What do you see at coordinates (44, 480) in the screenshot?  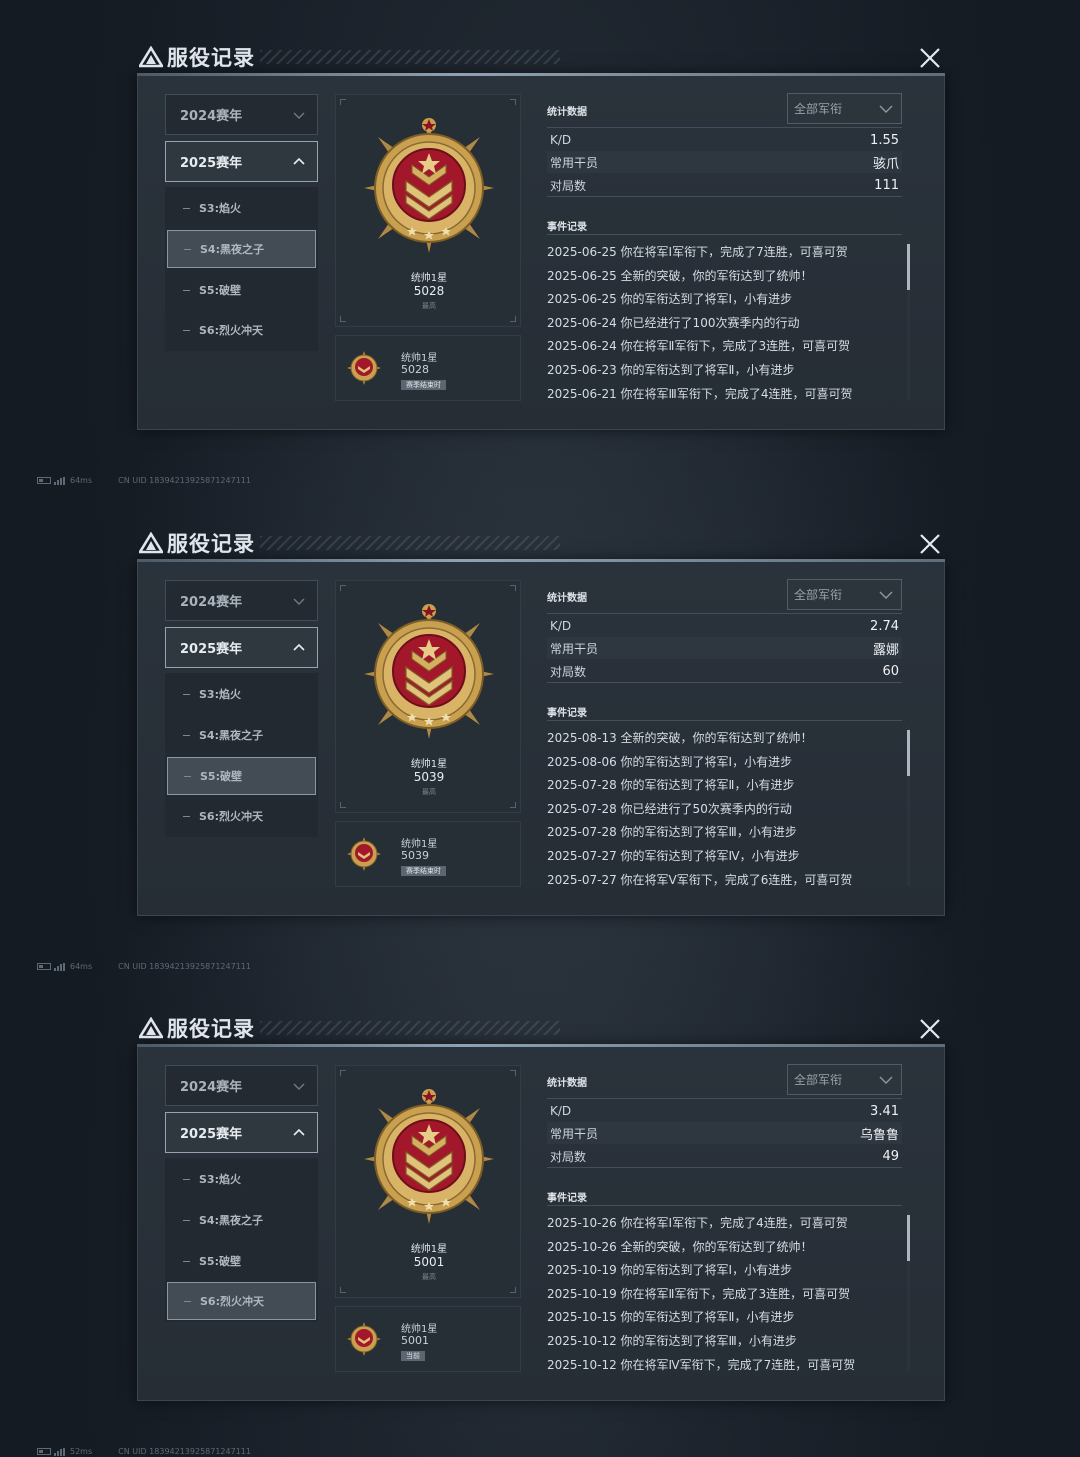 I see `battery-icon` at bounding box center [44, 480].